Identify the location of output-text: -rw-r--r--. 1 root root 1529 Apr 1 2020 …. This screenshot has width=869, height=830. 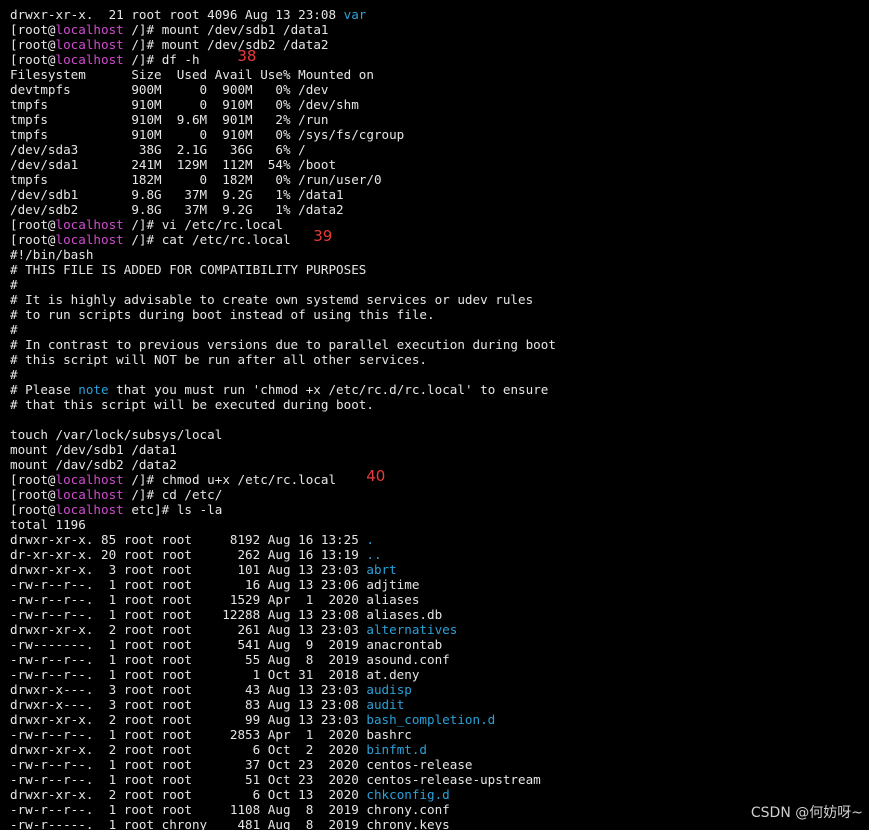
(215, 599).